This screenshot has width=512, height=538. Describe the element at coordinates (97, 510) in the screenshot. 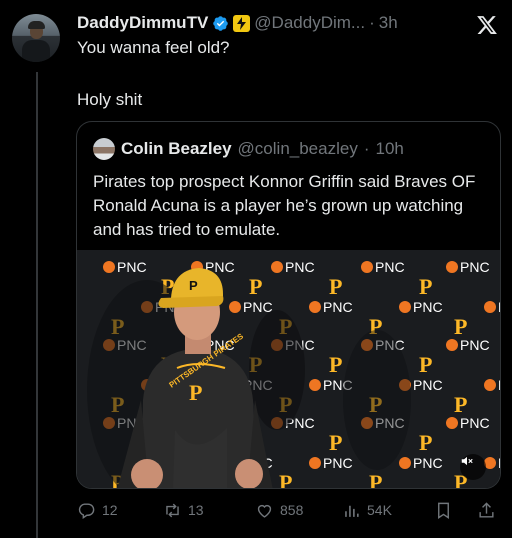

I see `reply-button: 12` at that location.